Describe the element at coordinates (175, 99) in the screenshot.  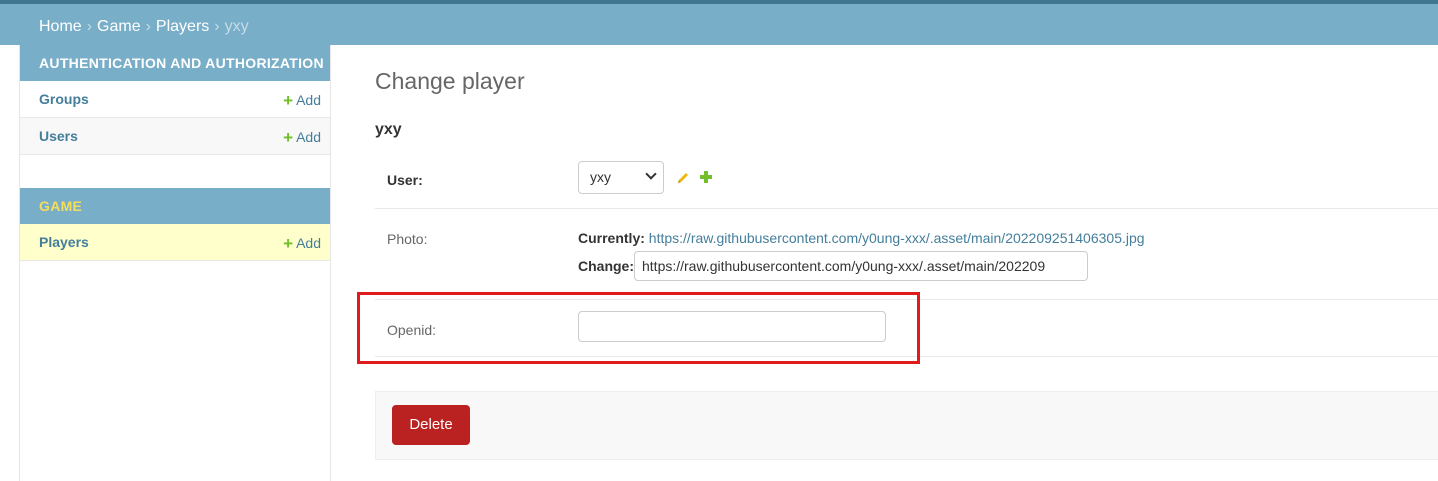
I see `sidebar-item-groups: Groups + Add` at that location.